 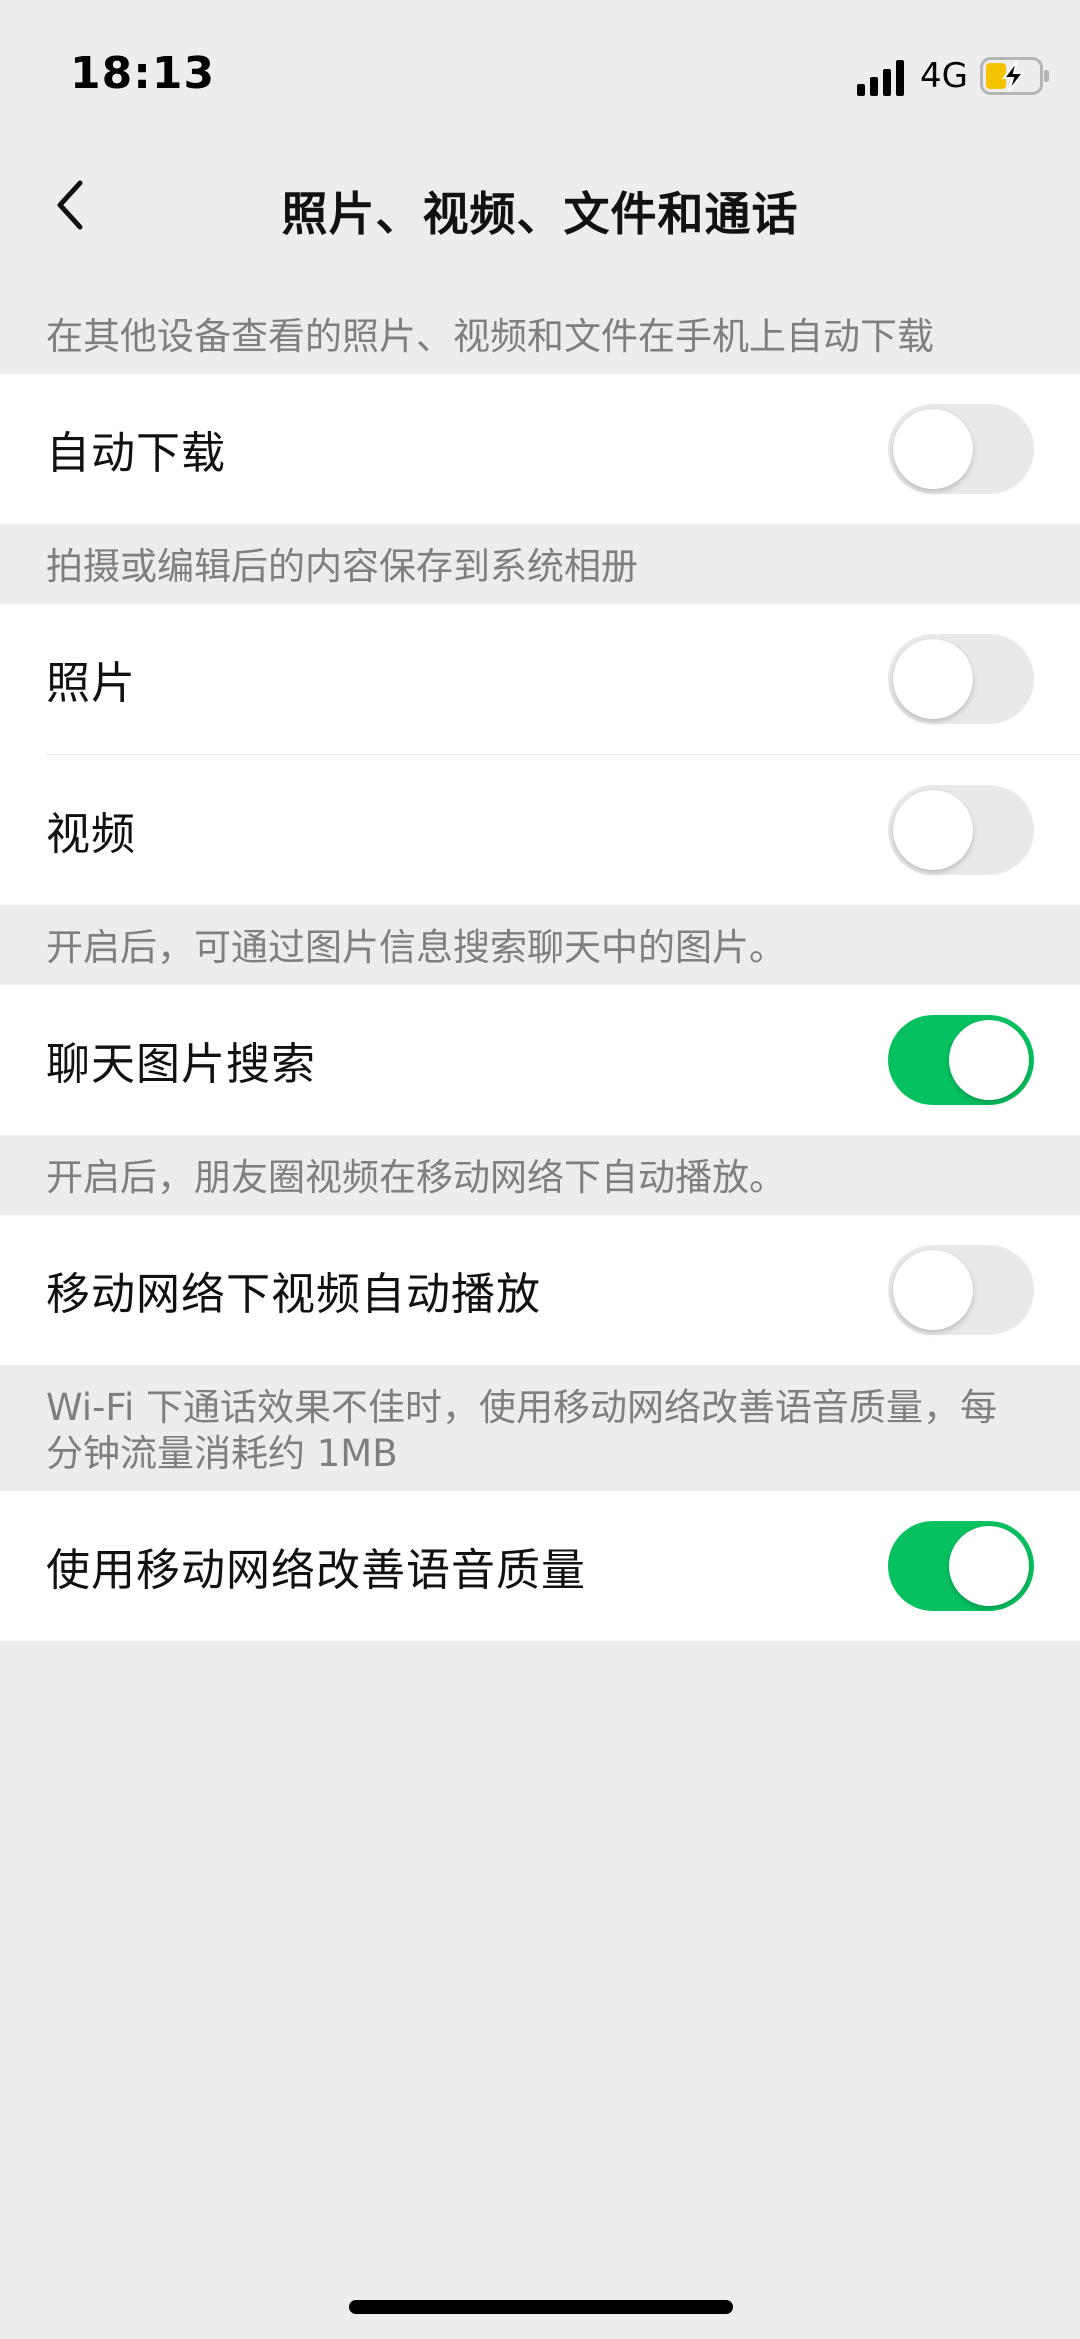 I want to click on setting-label: 自动下载, so click(x=136, y=453).